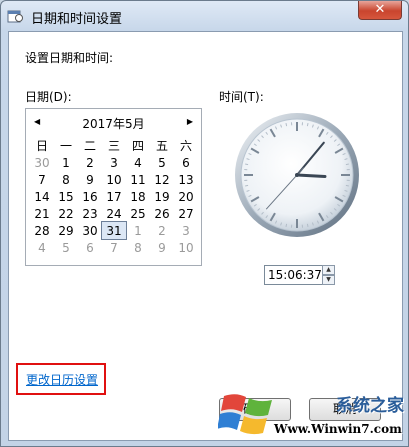 This screenshot has width=409, height=447. I want to click on windows-logo-icon, so click(245, 414).